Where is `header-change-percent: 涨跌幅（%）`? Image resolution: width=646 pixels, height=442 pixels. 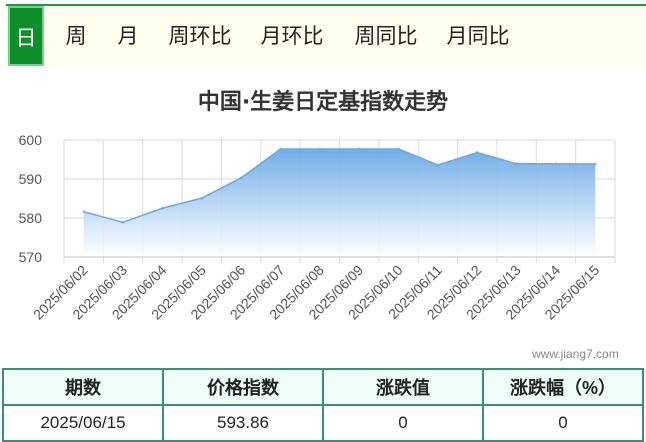
header-change-percent: 涨跌幅（%） is located at coordinates (563, 387).